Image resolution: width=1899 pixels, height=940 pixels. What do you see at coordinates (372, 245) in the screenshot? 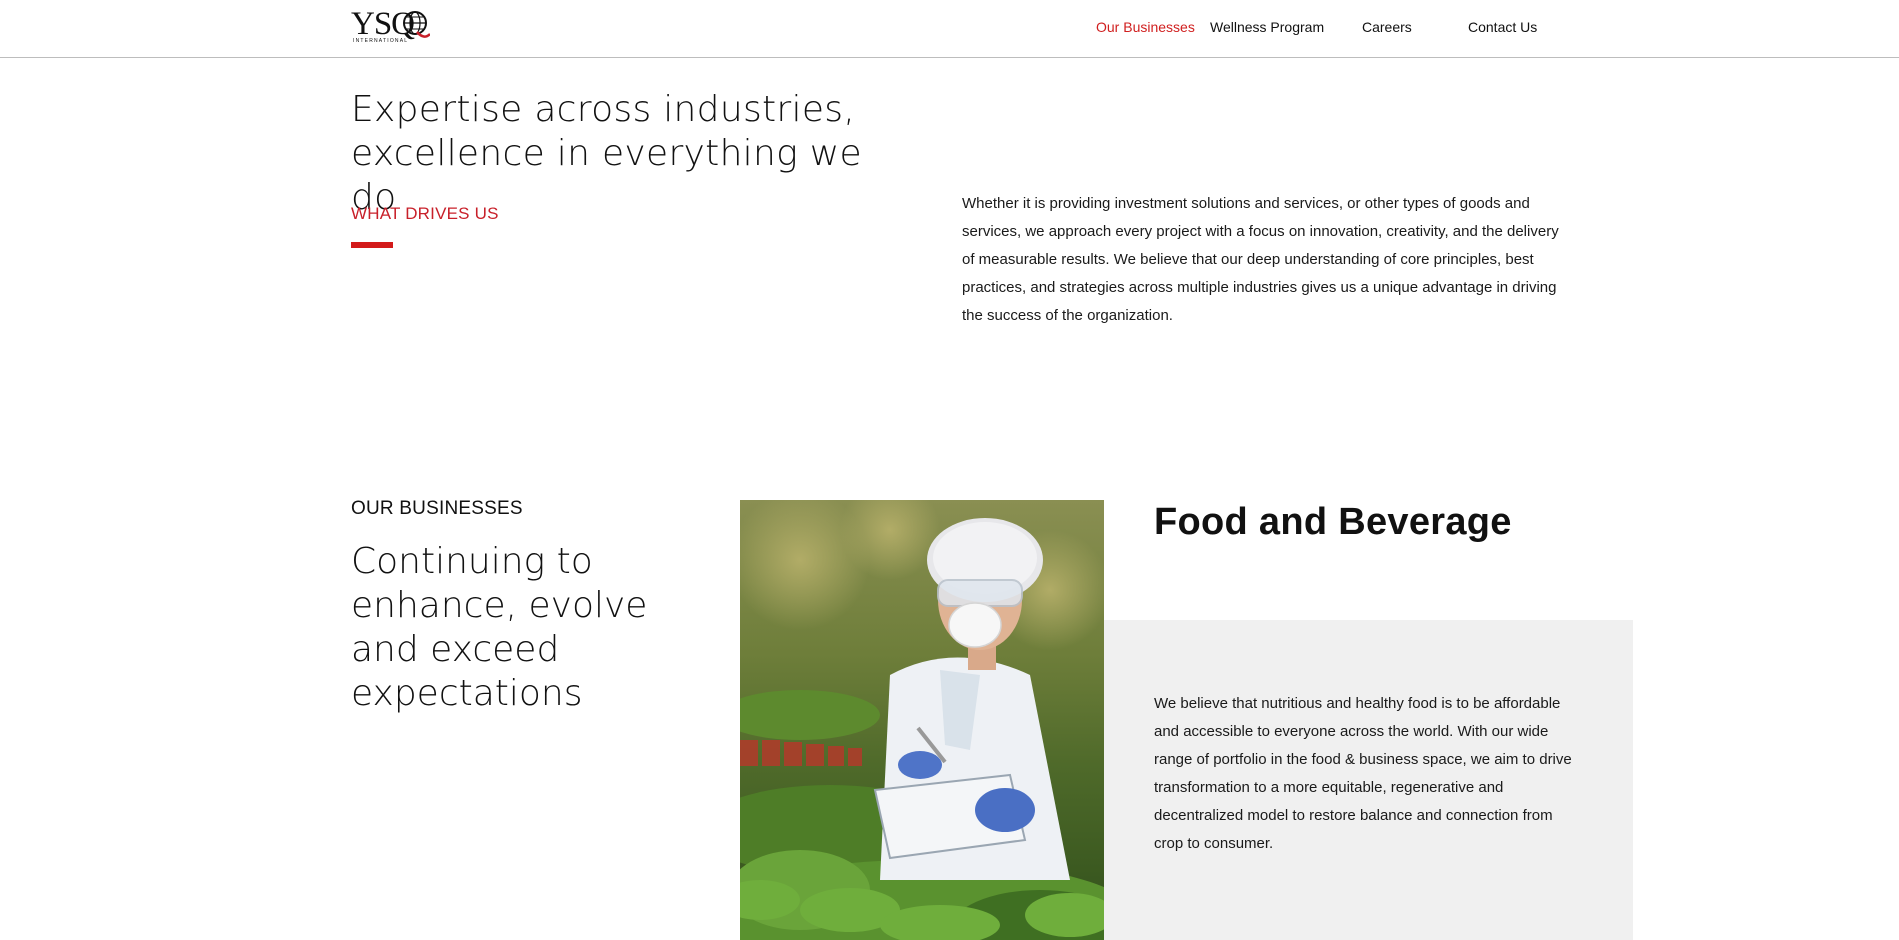
I see `accent-divider` at bounding box center [372, 245].